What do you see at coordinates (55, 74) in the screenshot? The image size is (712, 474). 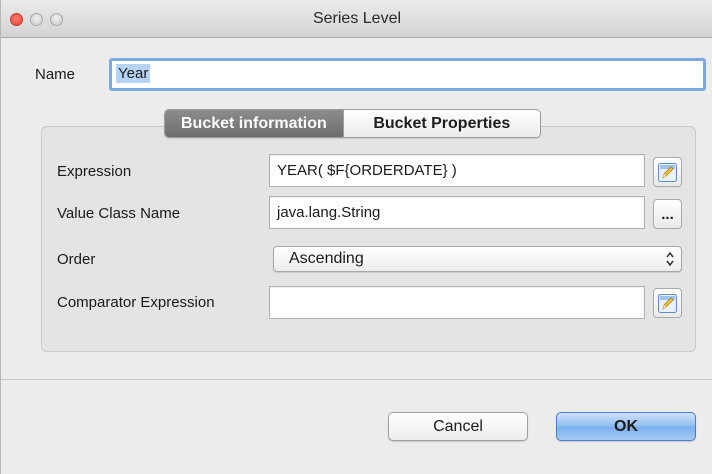 I see `name-label: Name` at bounding box center [55, 74].